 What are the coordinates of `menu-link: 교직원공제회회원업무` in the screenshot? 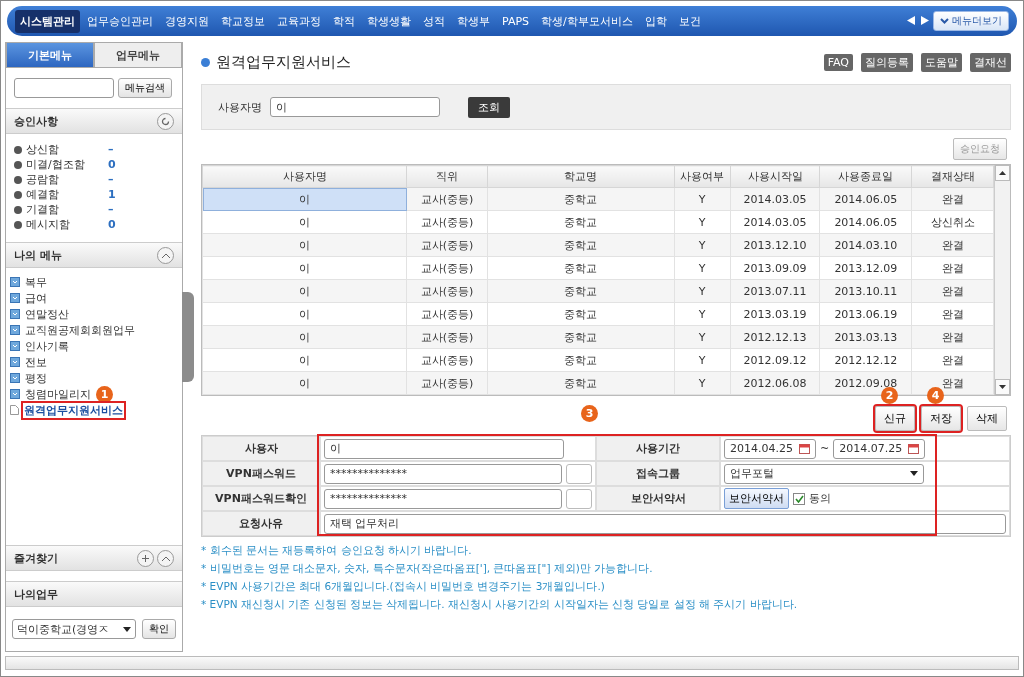 It's located at (80, 330).